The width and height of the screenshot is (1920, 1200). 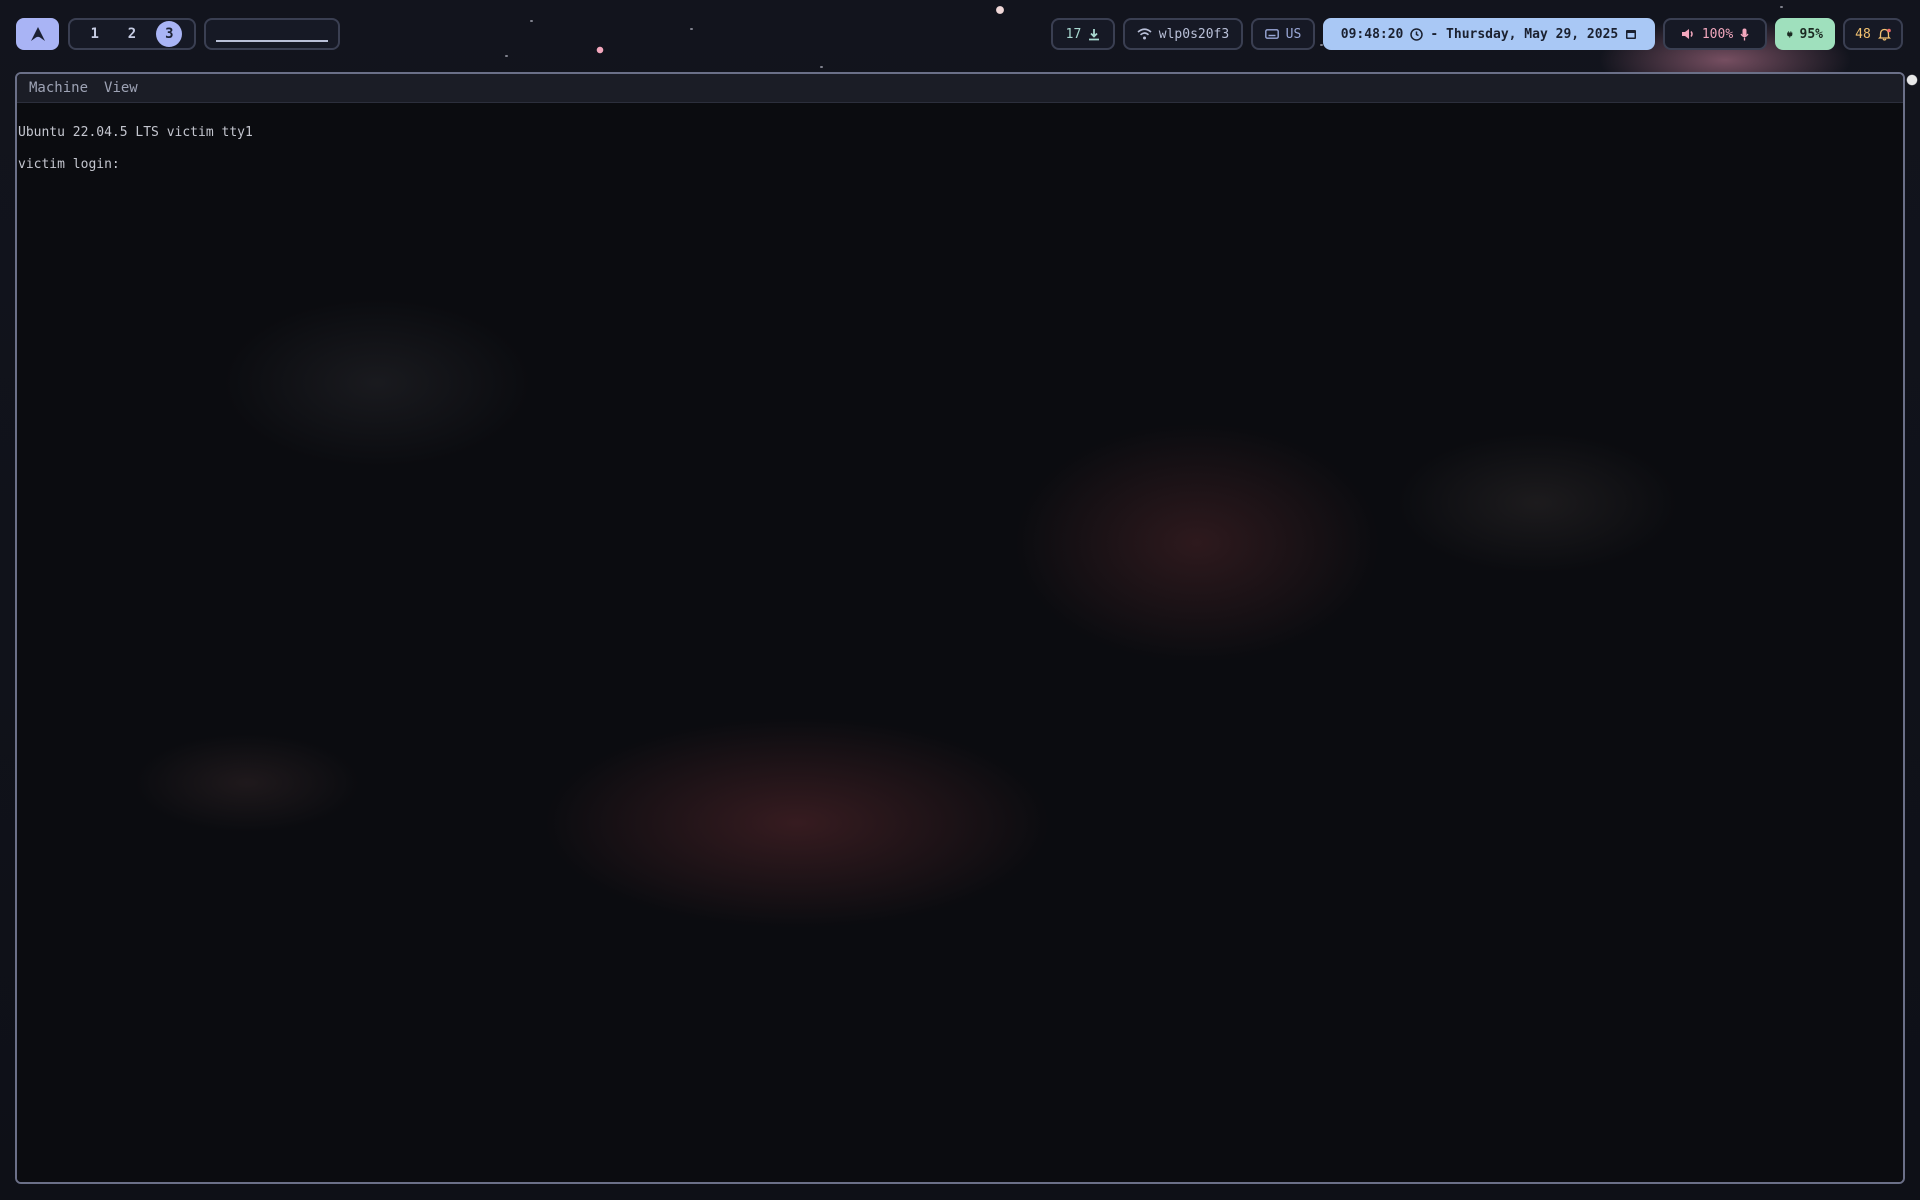 What do you see at coordinates (1372, 34) in the screenshot?
I see `clock-time: 09:48:20` at bounding box center [1372, 34].